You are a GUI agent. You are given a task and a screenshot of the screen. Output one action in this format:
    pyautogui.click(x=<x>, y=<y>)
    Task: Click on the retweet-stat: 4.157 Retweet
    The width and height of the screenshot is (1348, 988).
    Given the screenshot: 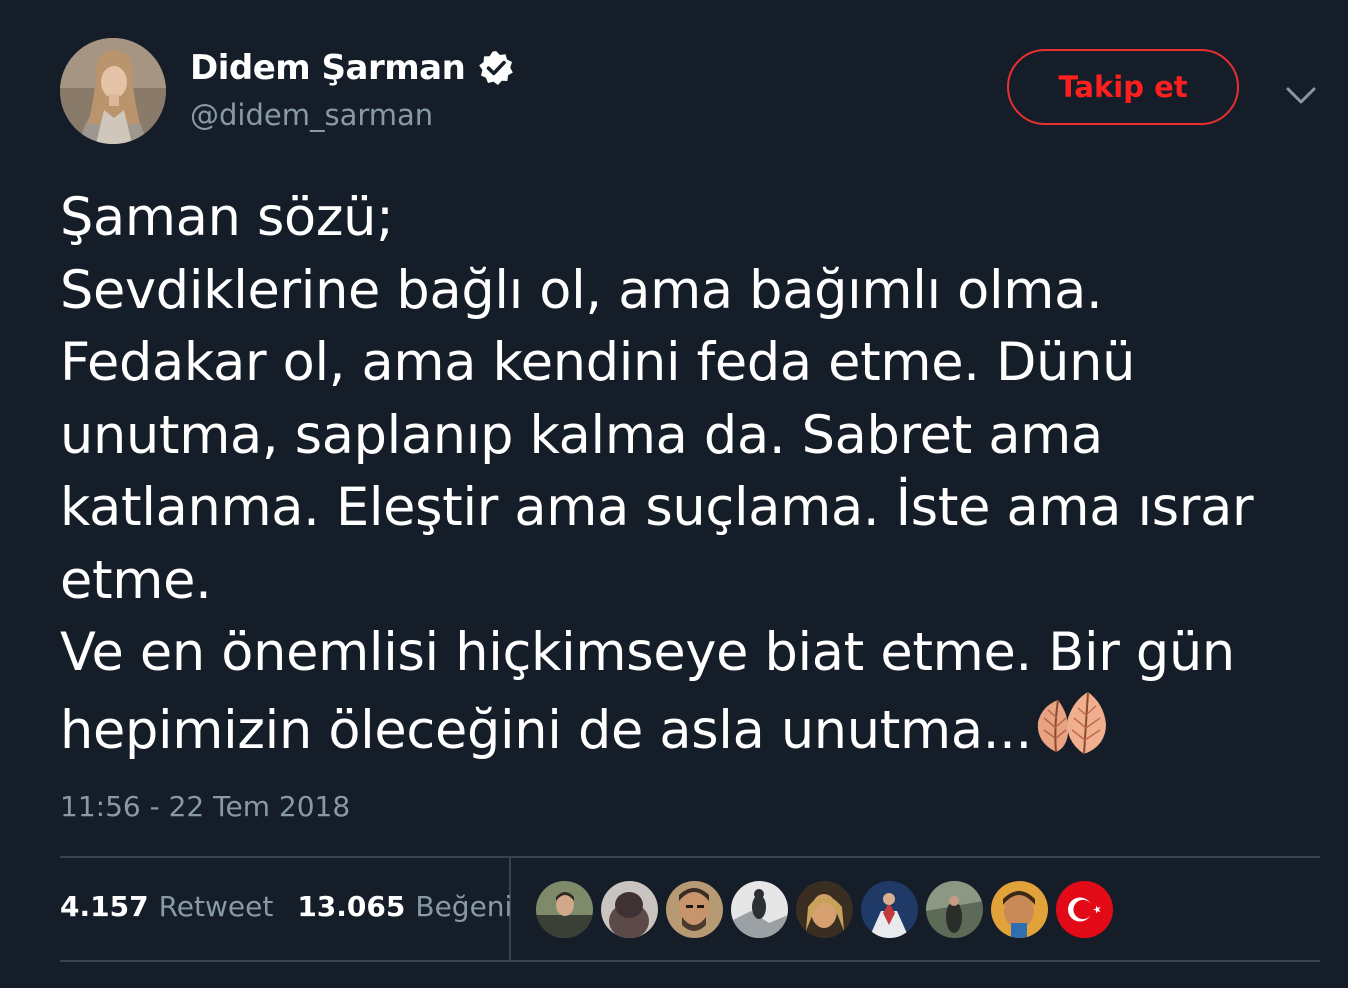 What is the action you would take?
    pyautogui.click(x=166, y=906)
    